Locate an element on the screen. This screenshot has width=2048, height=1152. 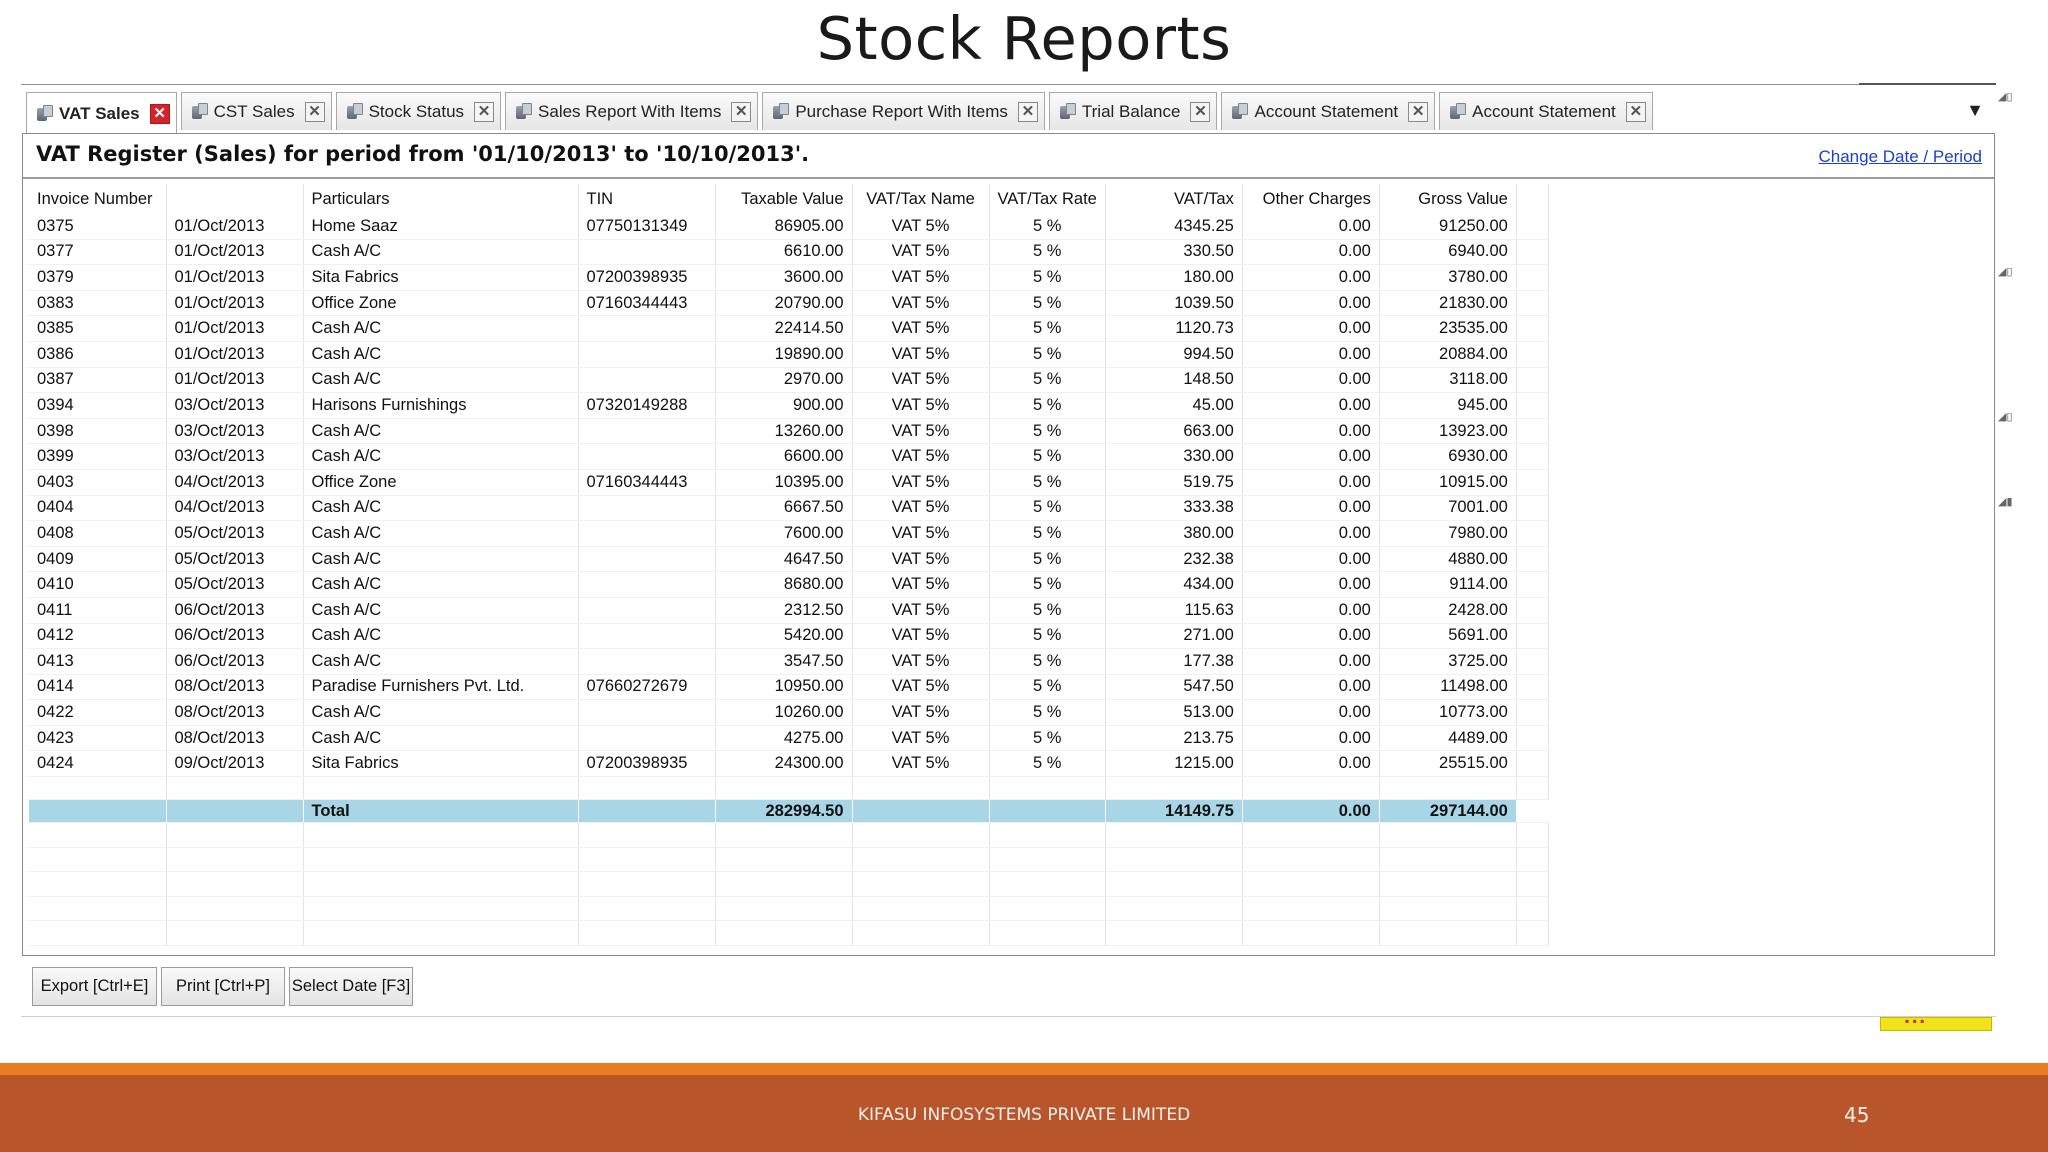
tab-overflow-dropdown-icon: ▼ is located at coordinates (1975, 110).